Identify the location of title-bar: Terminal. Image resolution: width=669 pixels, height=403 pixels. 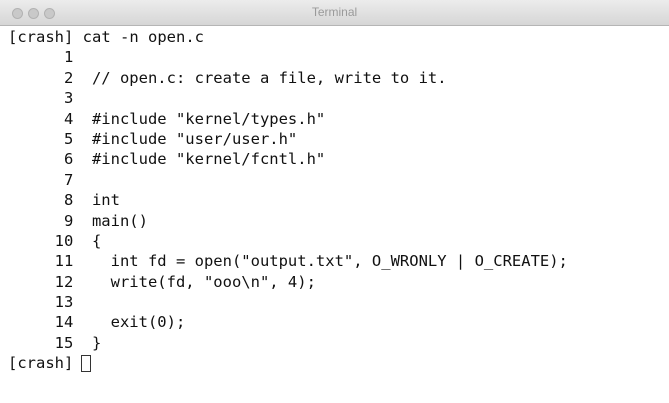
(334, 13).